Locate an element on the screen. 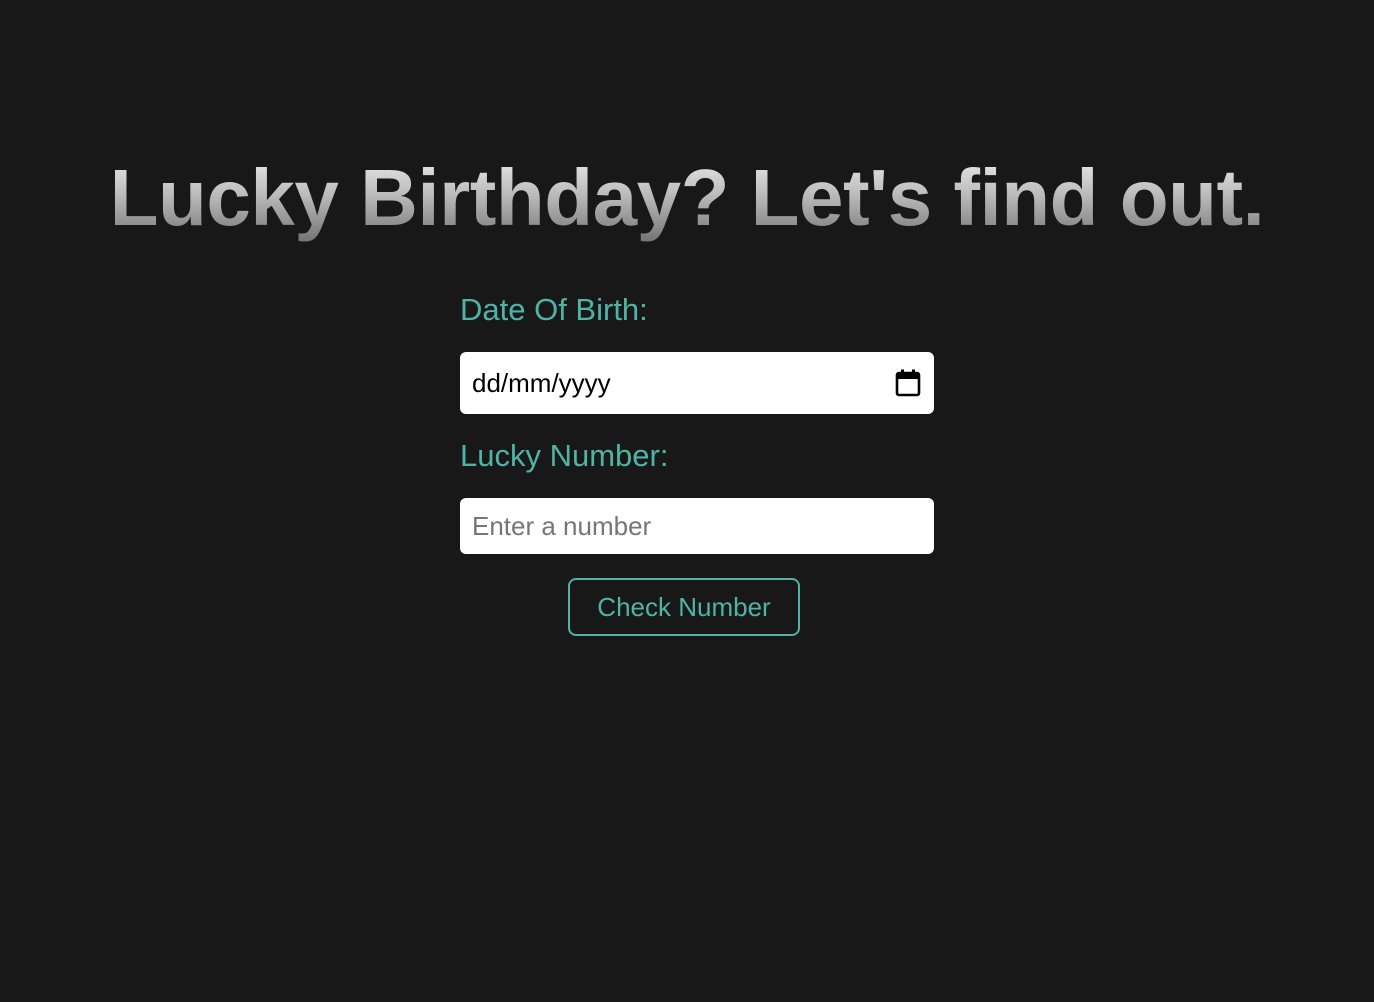  lucky-number-input: Enter a number is located at coordinates (697, 526).